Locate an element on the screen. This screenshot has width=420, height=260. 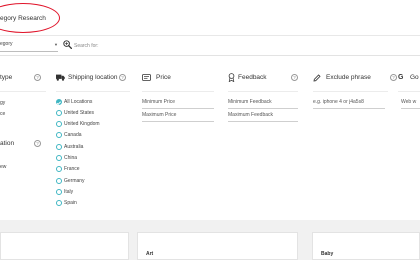
radio-label: Canada is located at coordinates (73, 135).